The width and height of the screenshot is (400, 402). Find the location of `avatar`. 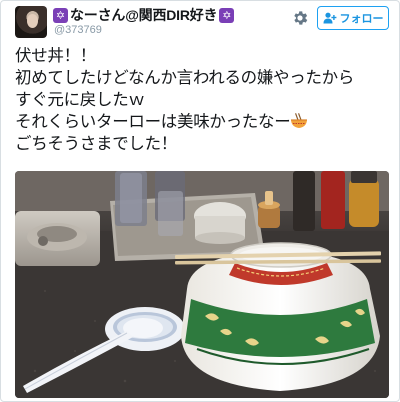

avatar is located at coordinates (31, 22).